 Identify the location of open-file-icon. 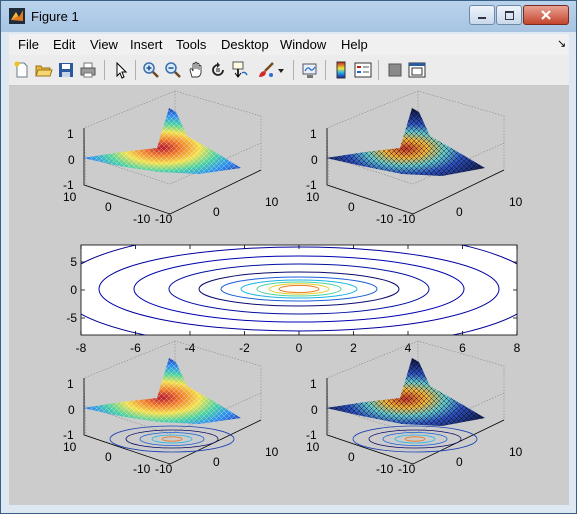
(44, 70).